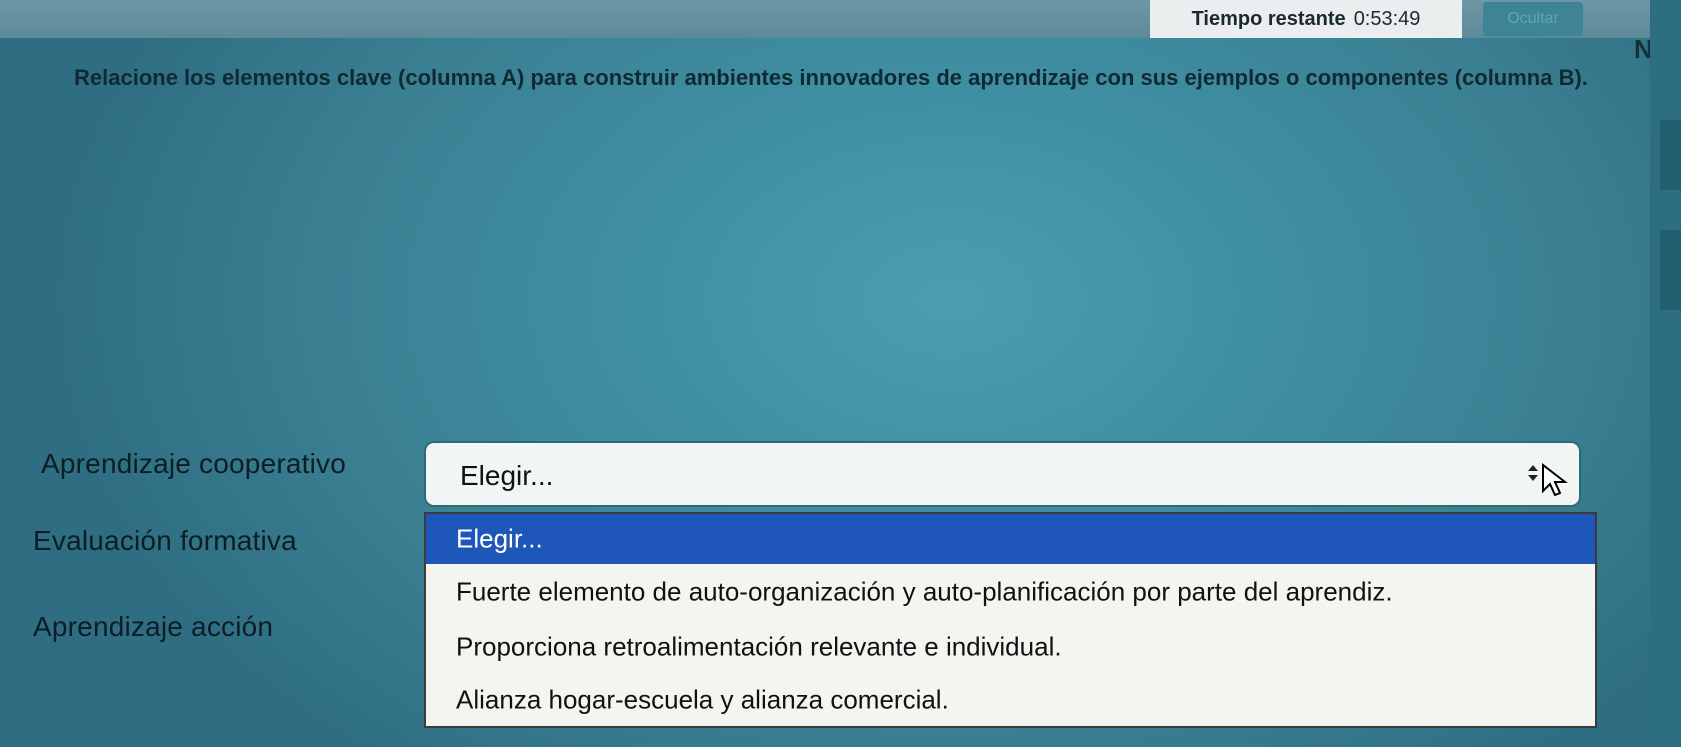  Describe the element at coordinates (1555, 480) in the screenshot. I see `mouse-cursor-icon` at that location.